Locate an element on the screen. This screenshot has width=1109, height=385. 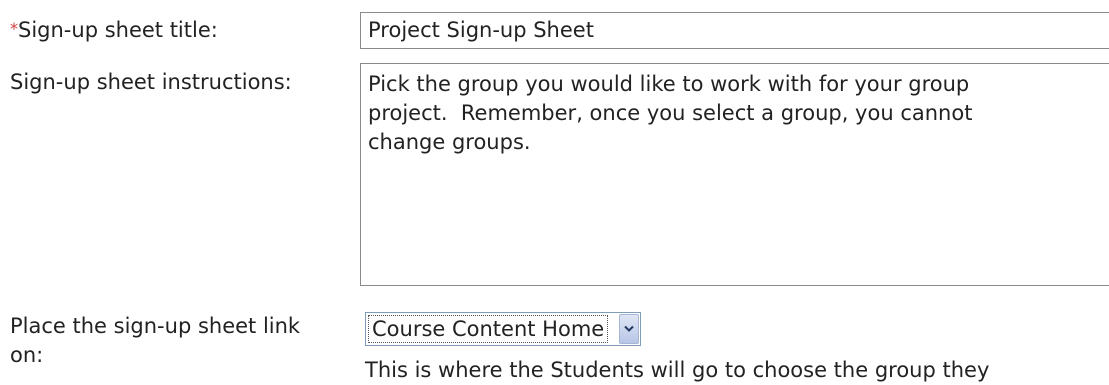
placement-select-value: Course Content Home is located at coordinates (488, 329).